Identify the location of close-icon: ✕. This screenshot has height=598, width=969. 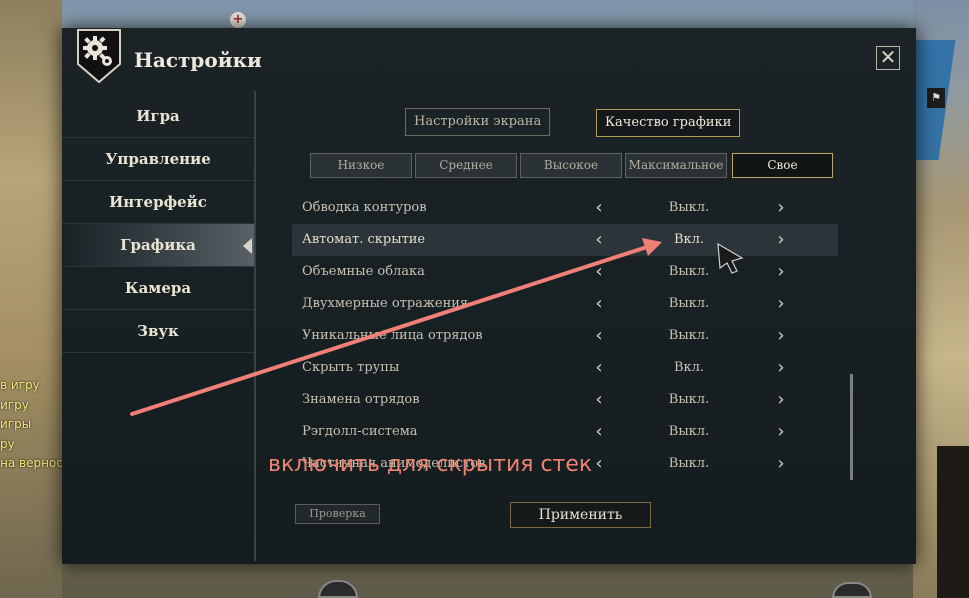
(888, 57).